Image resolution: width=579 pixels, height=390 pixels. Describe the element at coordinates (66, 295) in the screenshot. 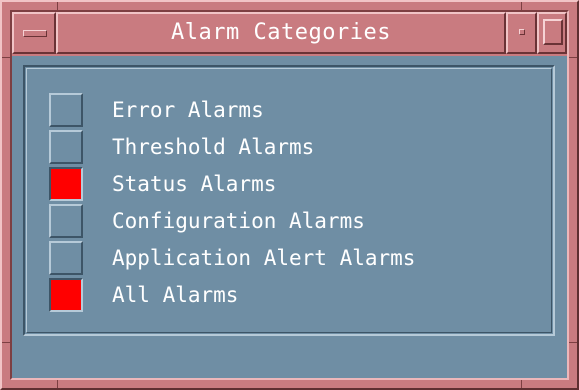

I see `all-alarms-toggle` at that location.